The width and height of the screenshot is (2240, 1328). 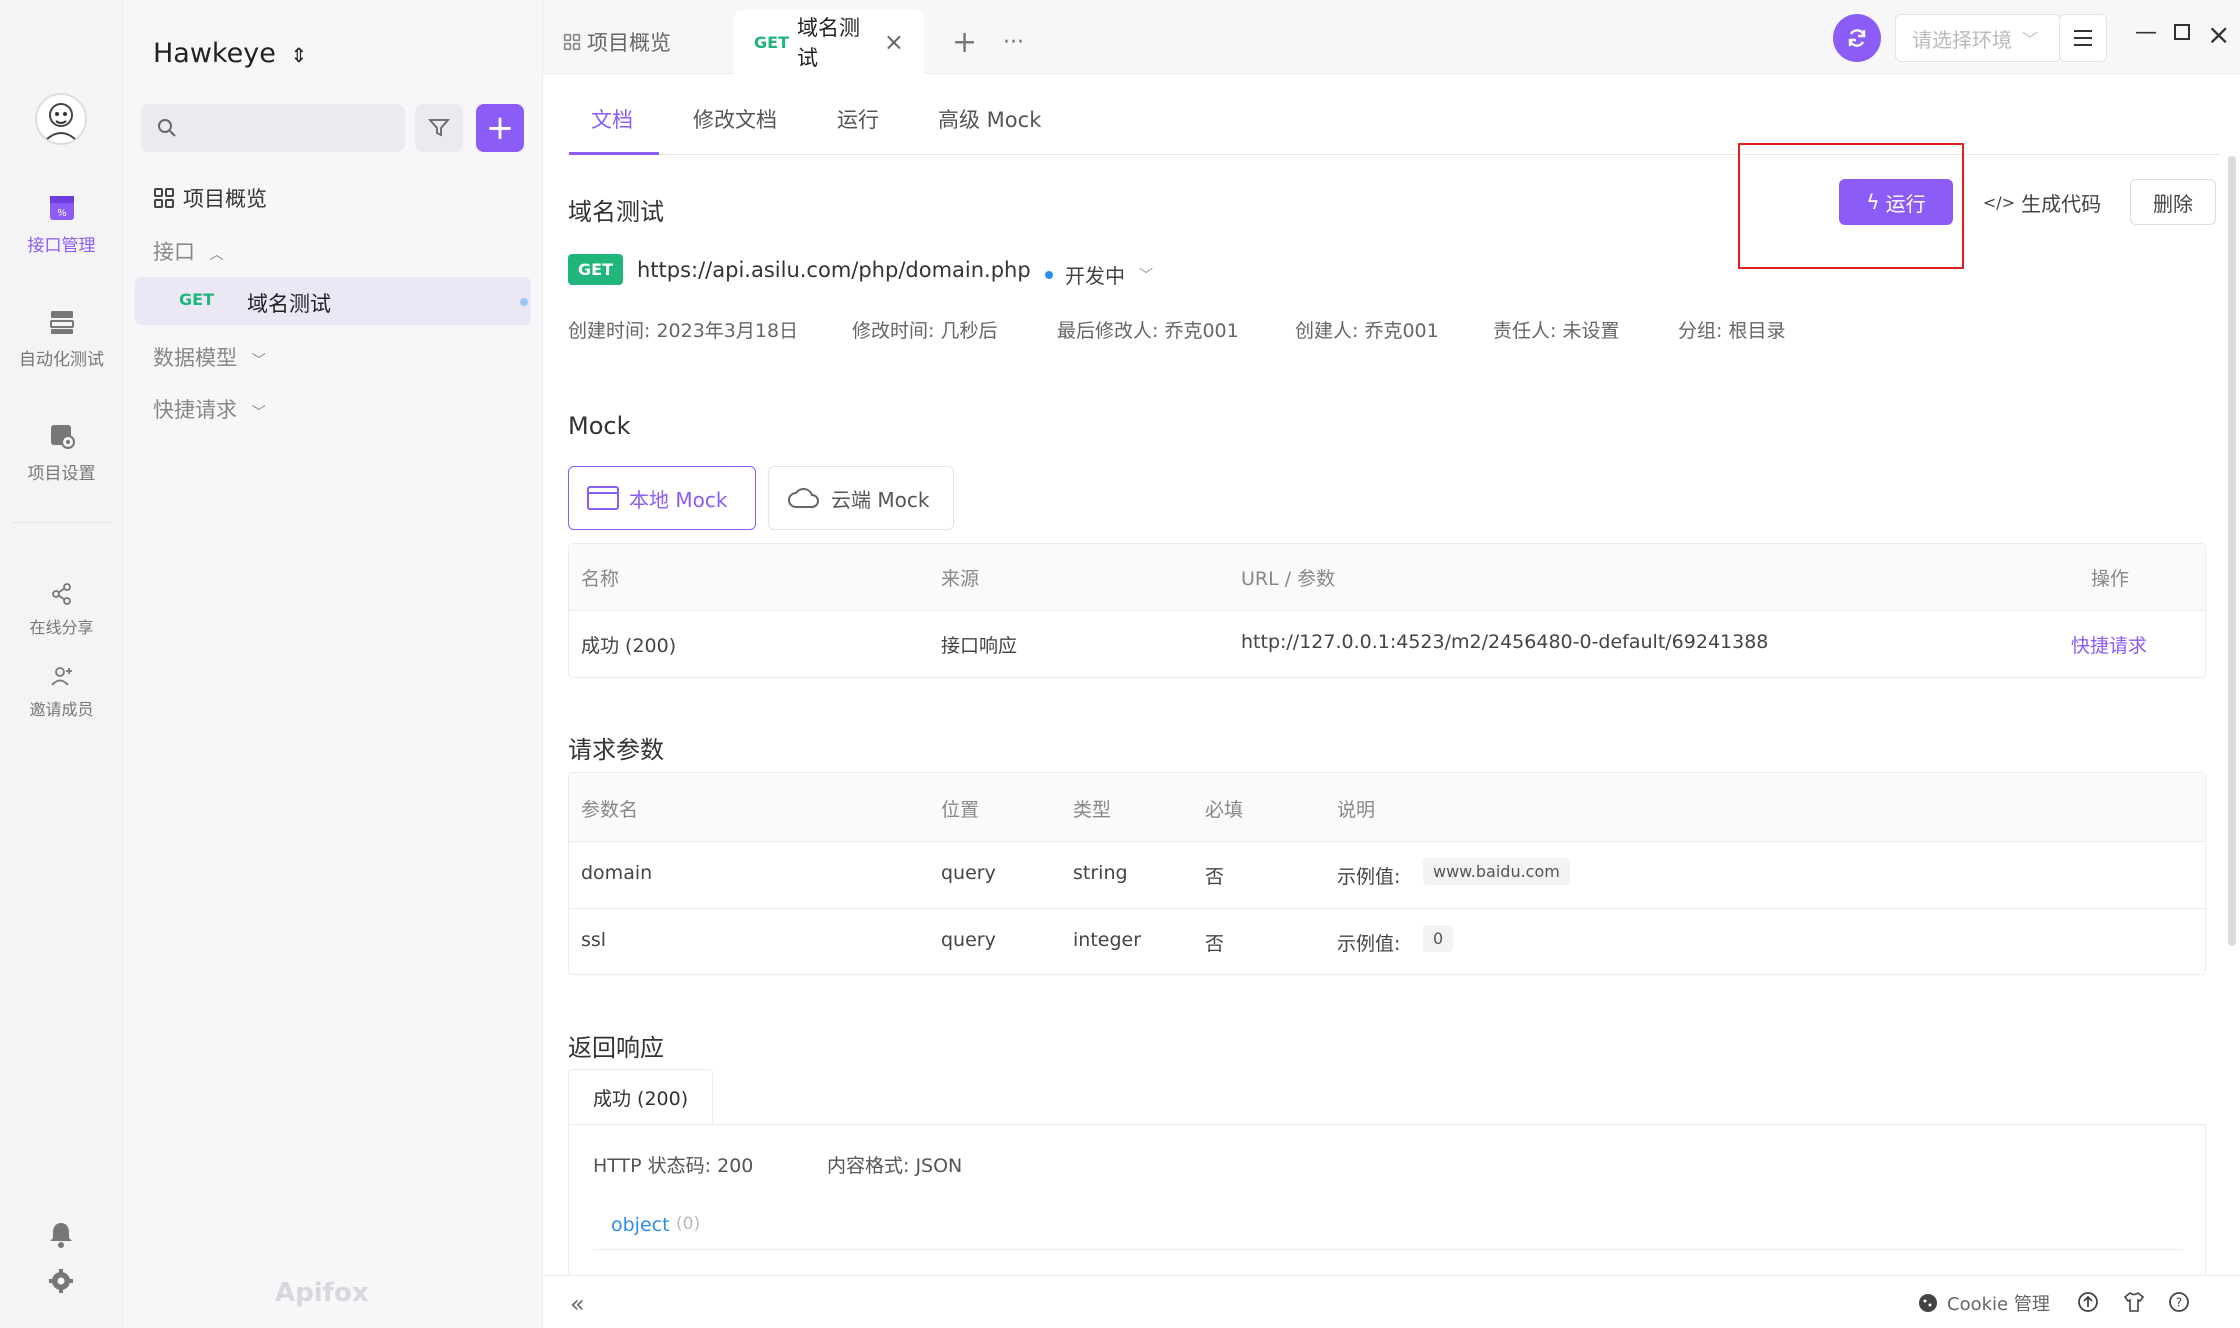 What do you see at coordinates (1215, 944) in the screenshot?
I see `param-required: 否` at bounding box center [1215, 944].